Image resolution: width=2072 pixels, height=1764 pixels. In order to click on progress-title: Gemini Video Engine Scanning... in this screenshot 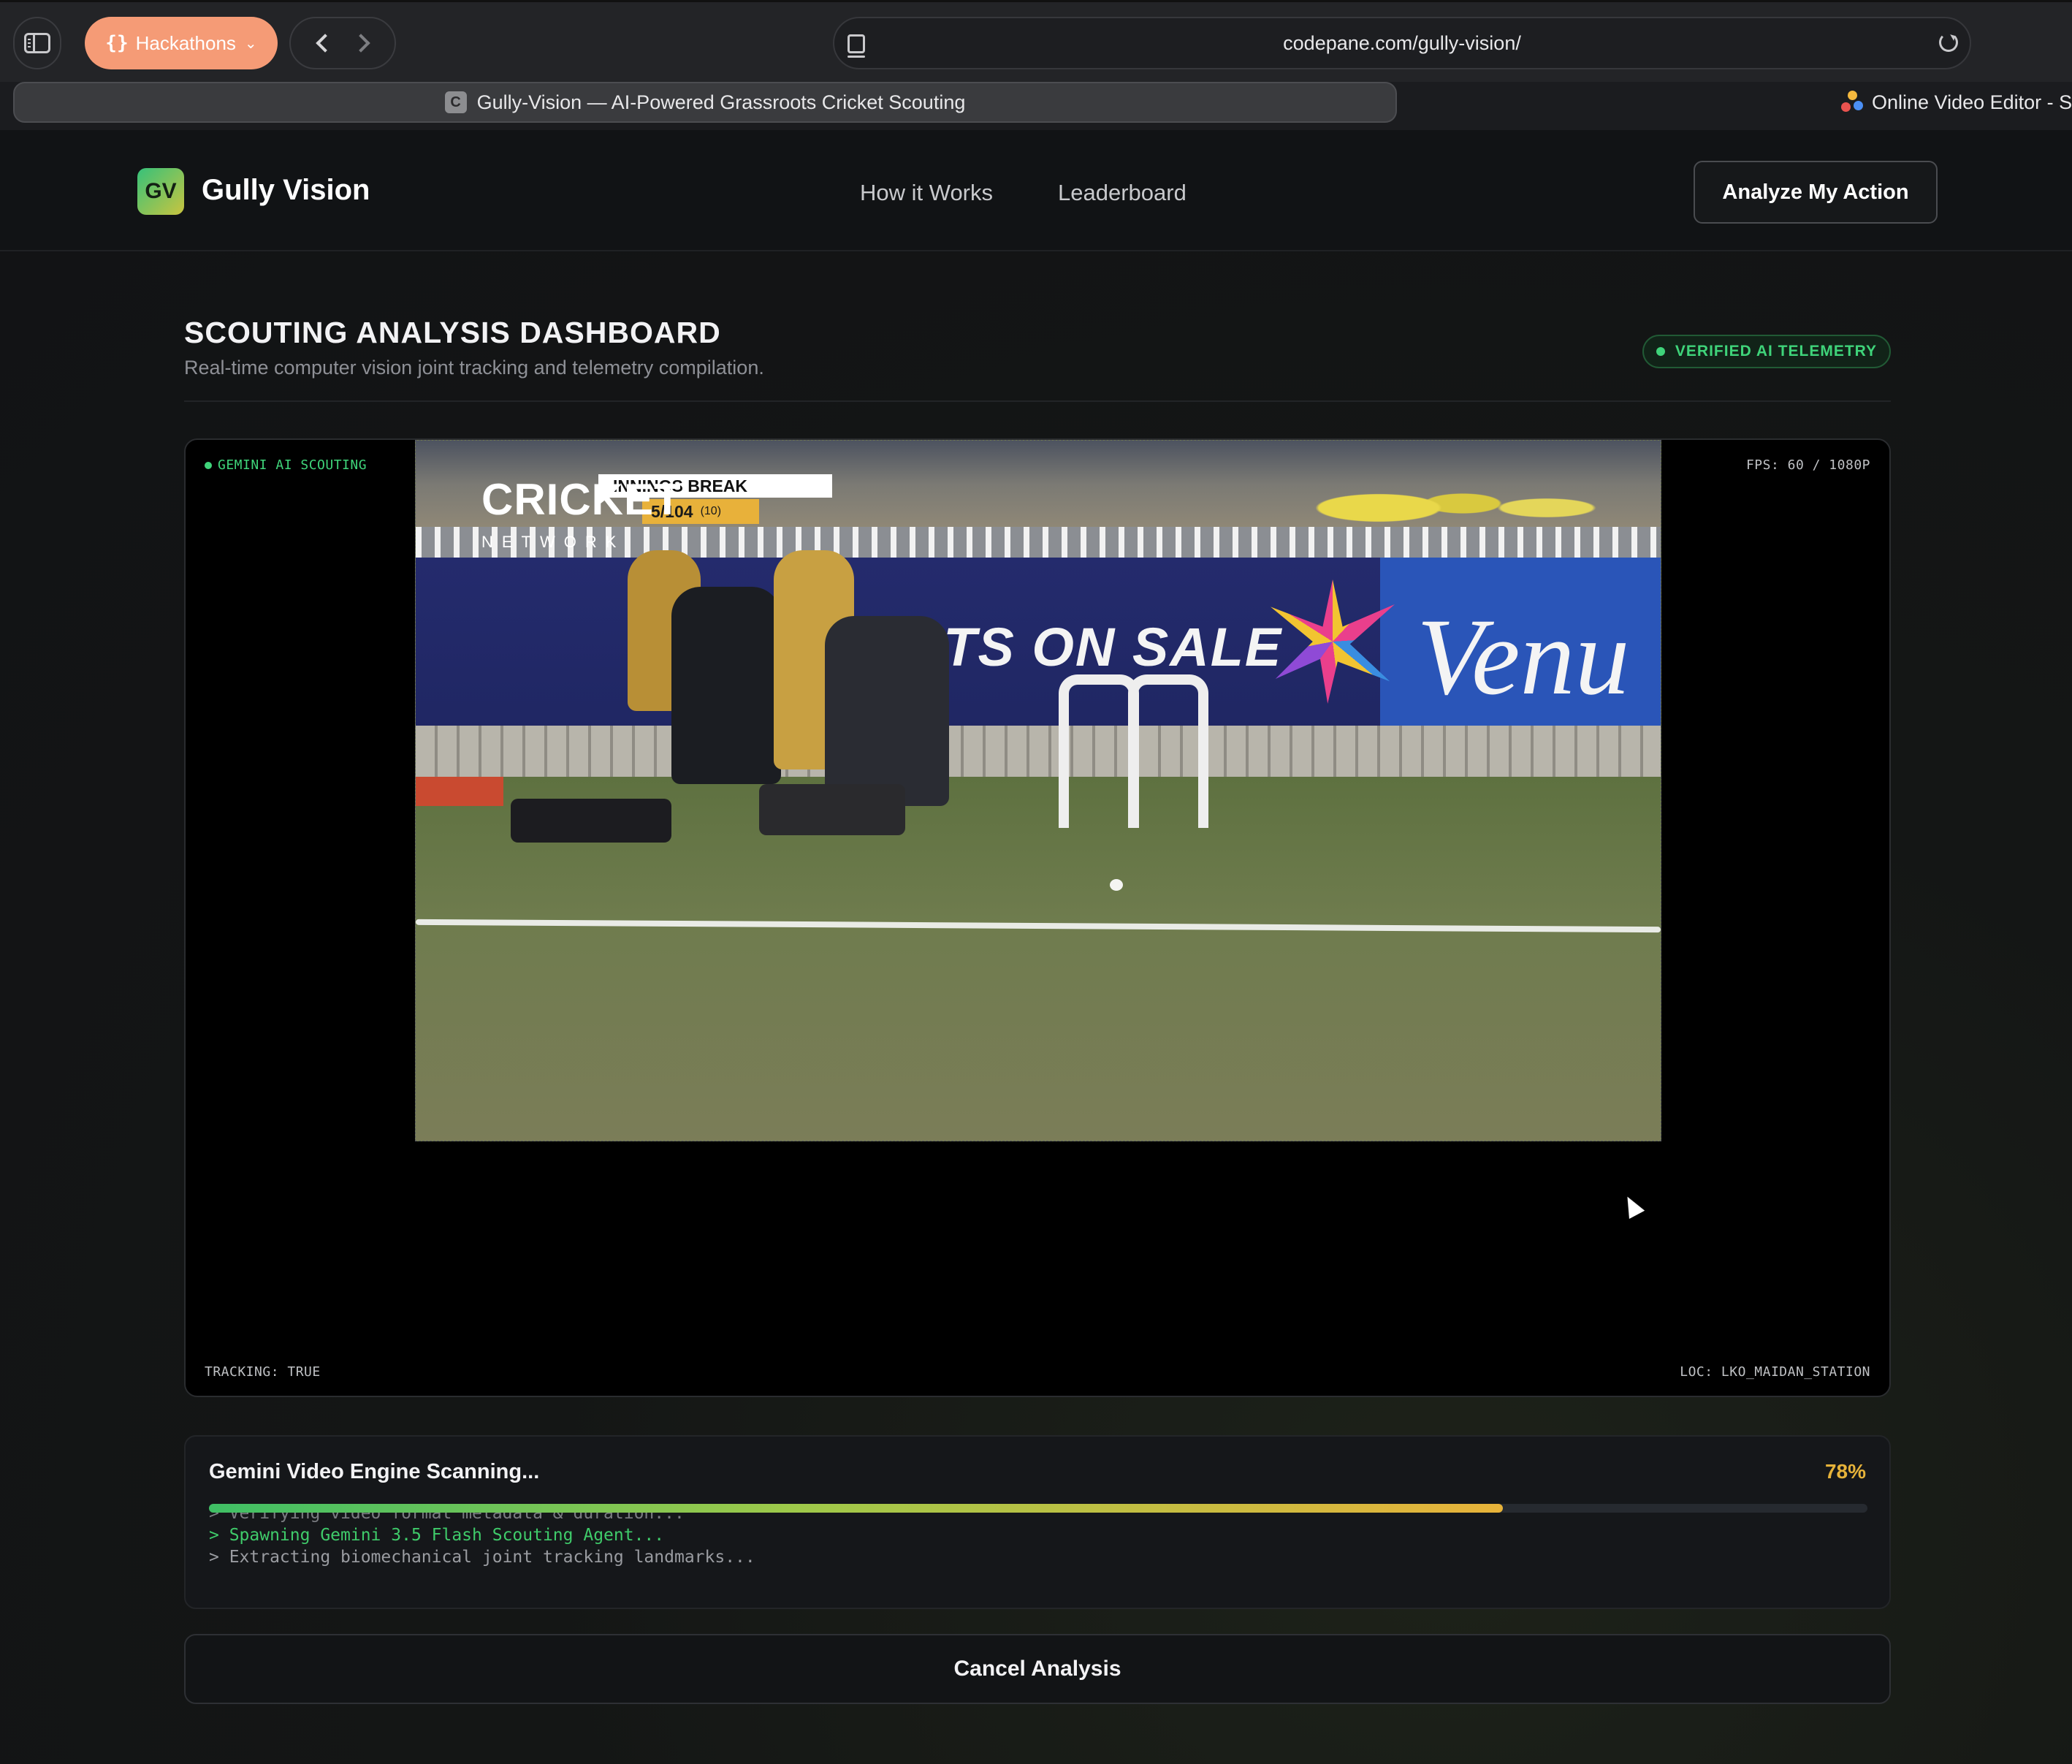, I will do `click(374, 1471)`.